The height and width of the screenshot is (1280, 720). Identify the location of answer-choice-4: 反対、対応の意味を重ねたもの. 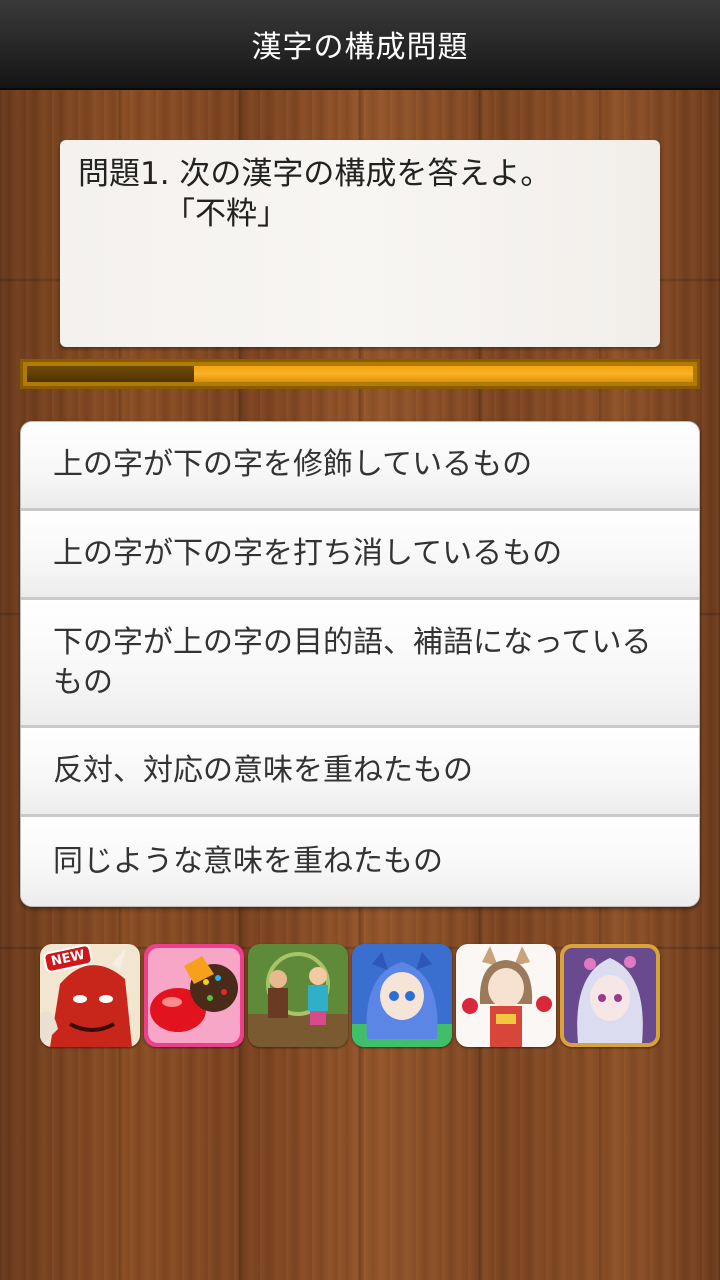
(360, 772).